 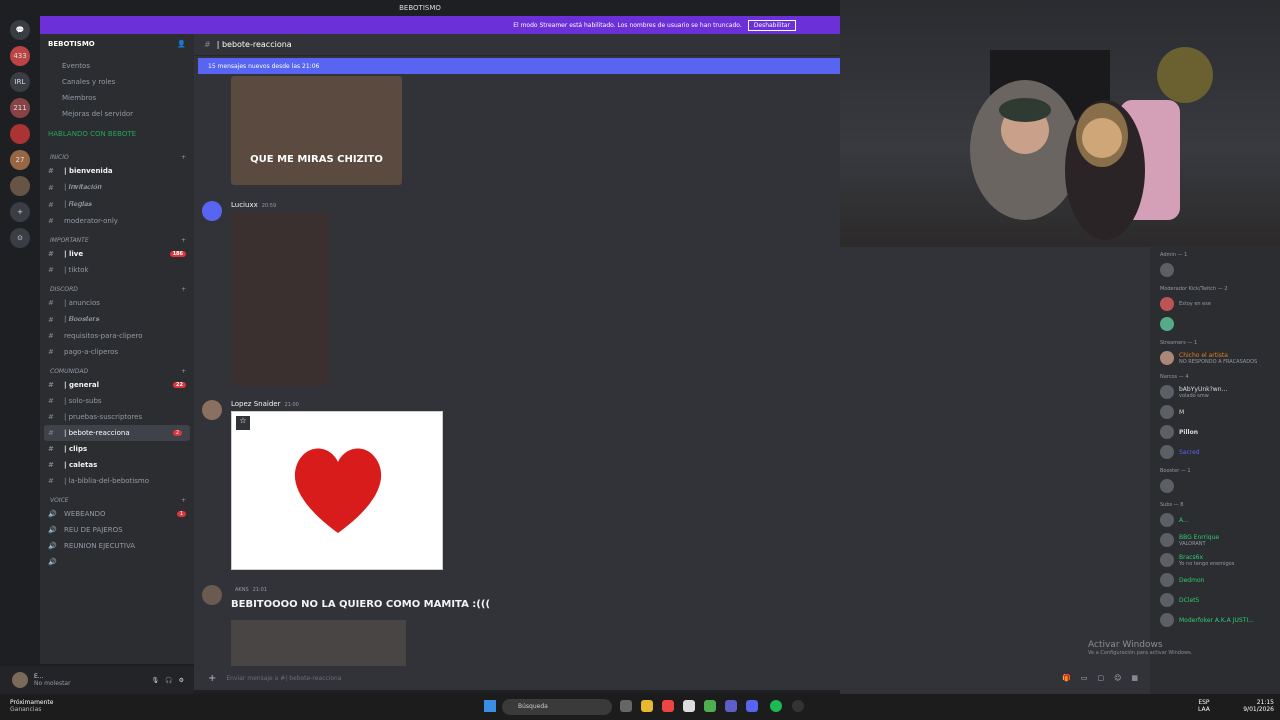 What do you see at coordinates (668, 706) in the screenshot?
I see `brave-icon` at bounding box center [668, 706].